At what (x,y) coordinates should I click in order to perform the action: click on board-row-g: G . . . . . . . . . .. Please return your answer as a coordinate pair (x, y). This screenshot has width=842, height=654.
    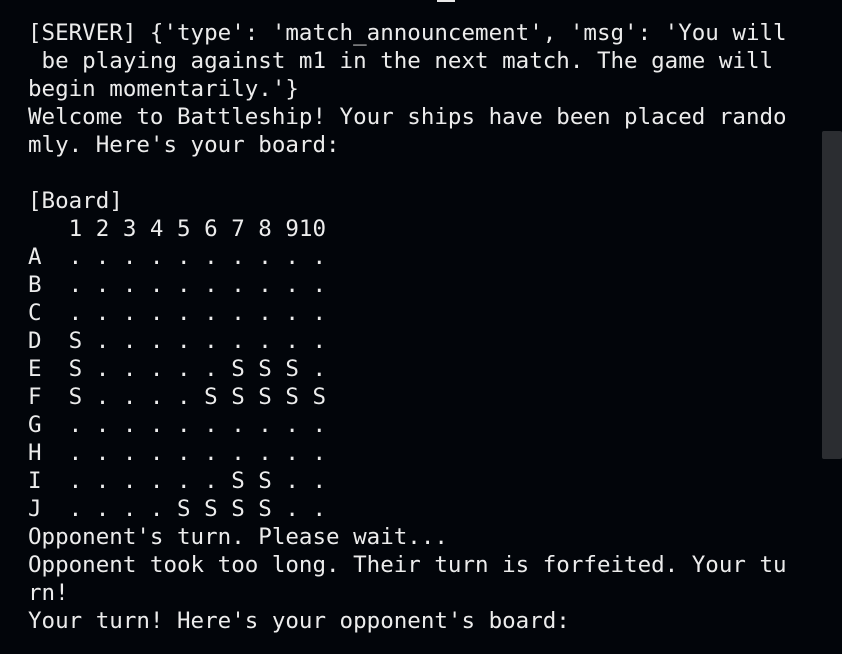
    Looking at the image, I should click on (177, 425).